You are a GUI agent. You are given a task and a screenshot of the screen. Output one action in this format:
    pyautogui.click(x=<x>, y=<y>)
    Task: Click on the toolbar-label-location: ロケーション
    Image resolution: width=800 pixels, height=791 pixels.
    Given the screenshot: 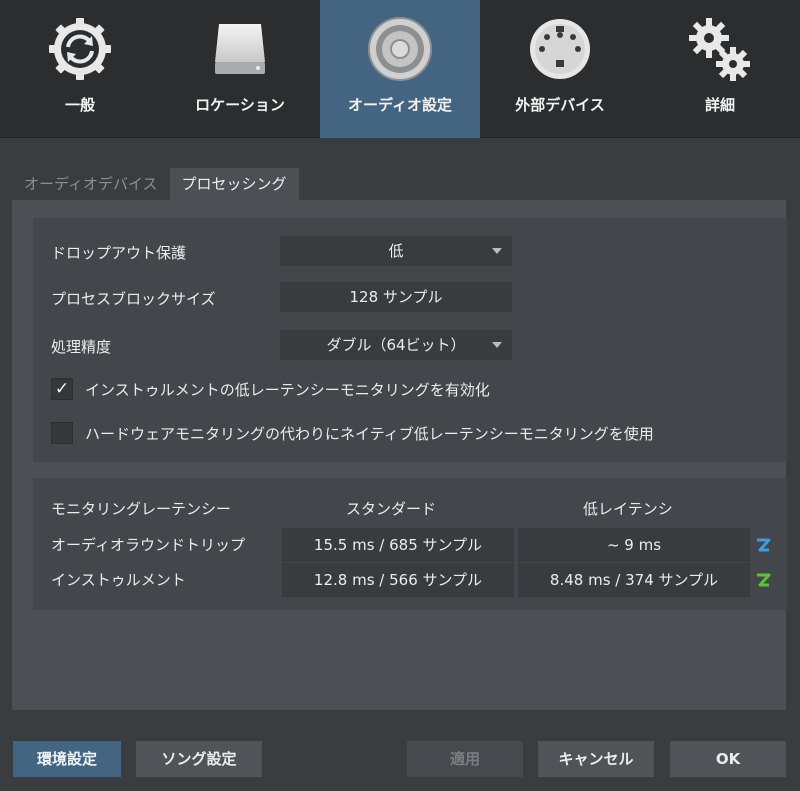 What is the action you would take?
    pyautogui.click(x=240, y=105)
    